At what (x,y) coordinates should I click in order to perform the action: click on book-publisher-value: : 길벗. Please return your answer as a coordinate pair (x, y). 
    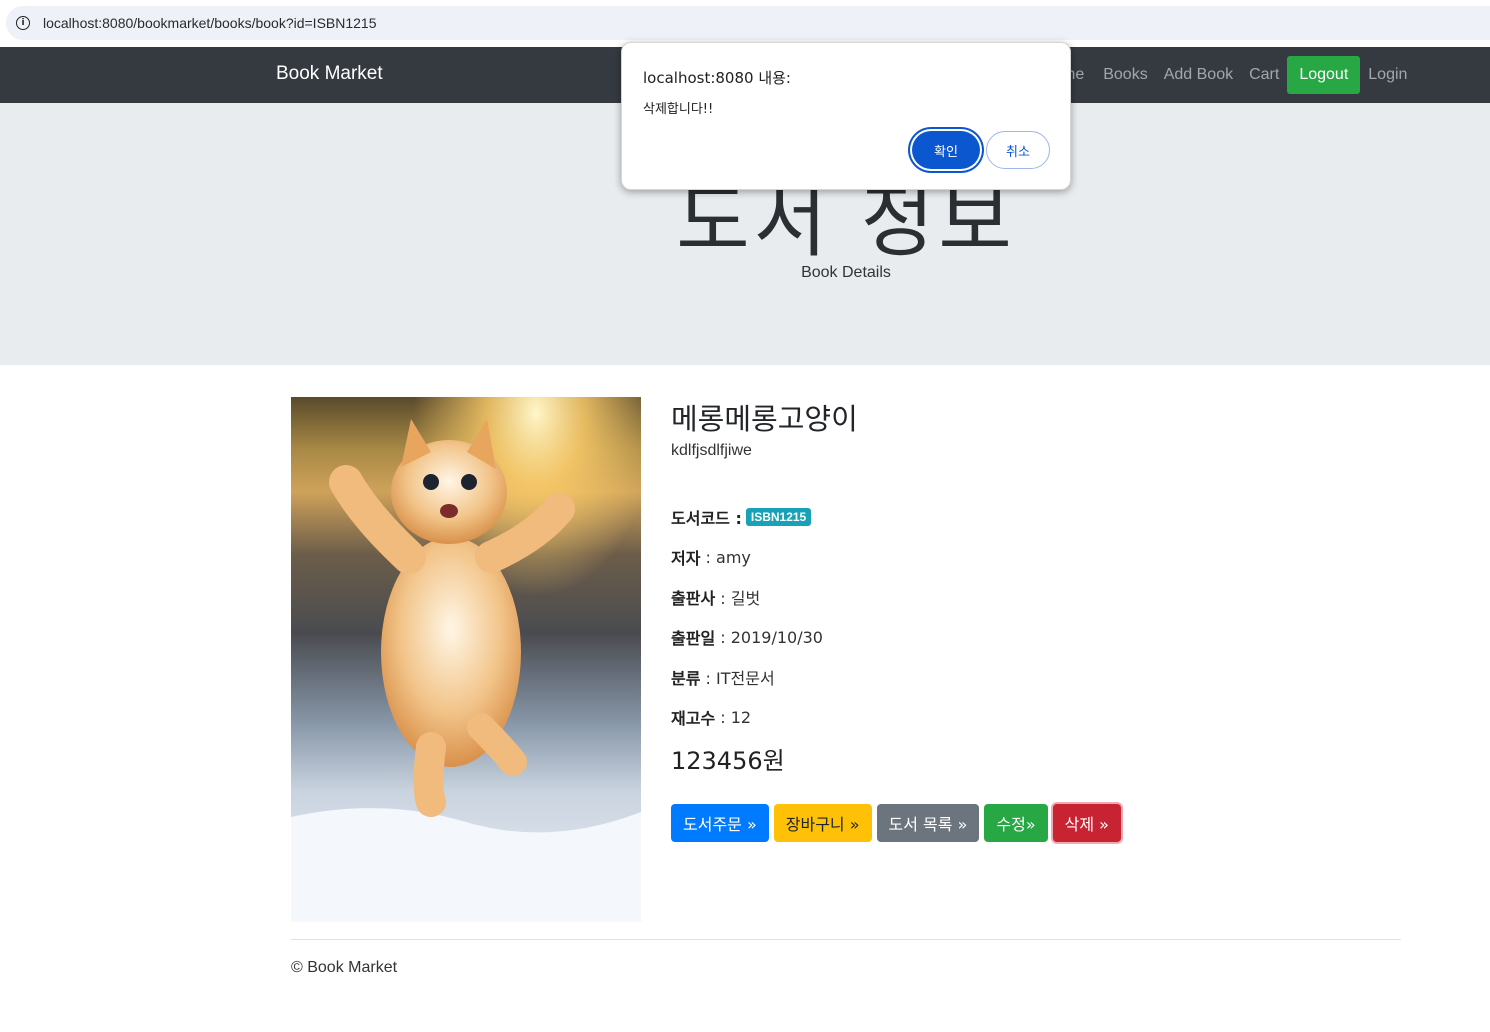
    Looking at the image, I should click on (738, 598).